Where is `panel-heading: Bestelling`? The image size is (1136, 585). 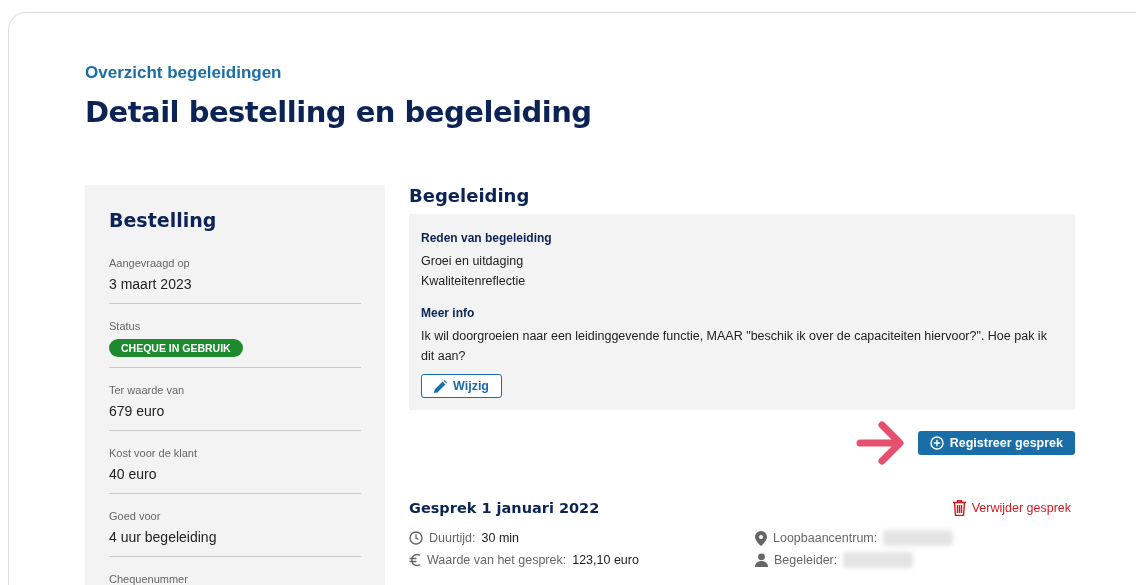
panel-heading: Bestelling is located at coordinates (163, 220).